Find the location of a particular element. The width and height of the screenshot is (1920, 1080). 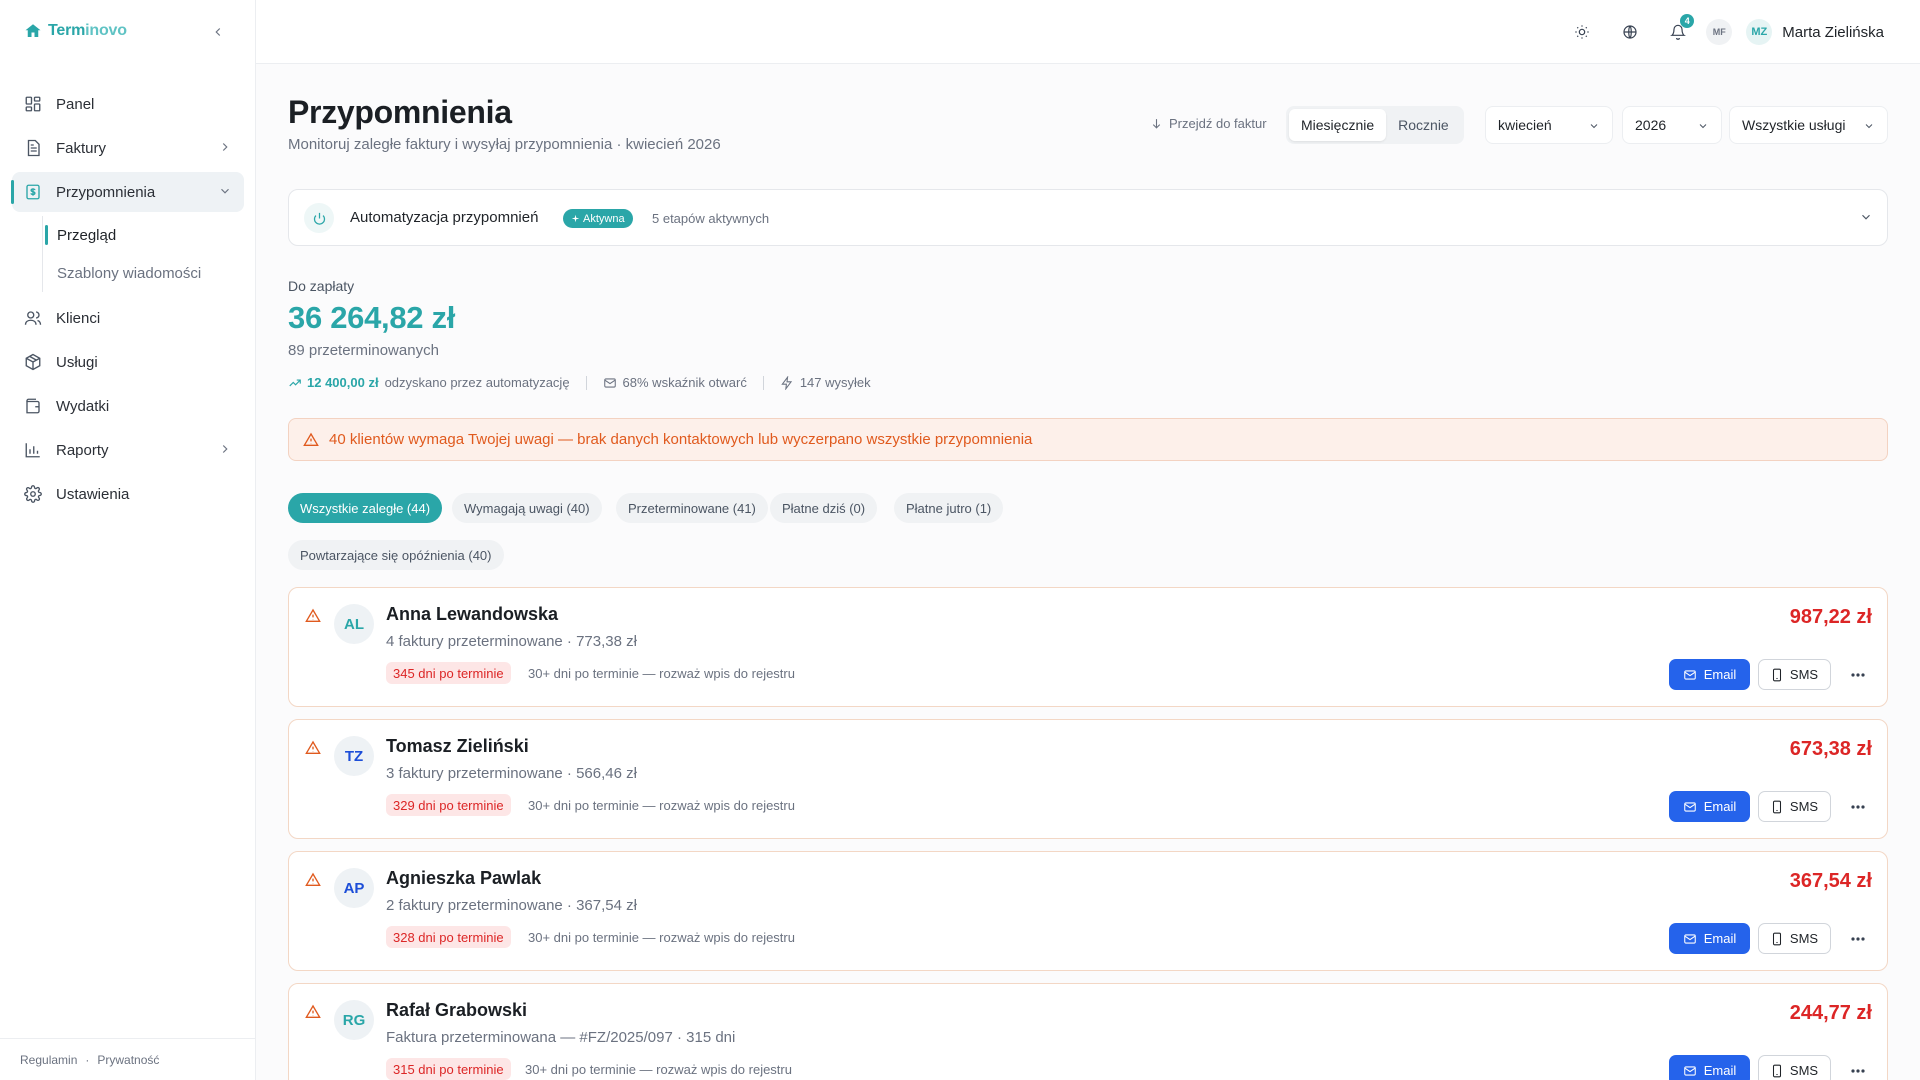

sidebar-item-label: Panel is located at coordinates (75, 104).